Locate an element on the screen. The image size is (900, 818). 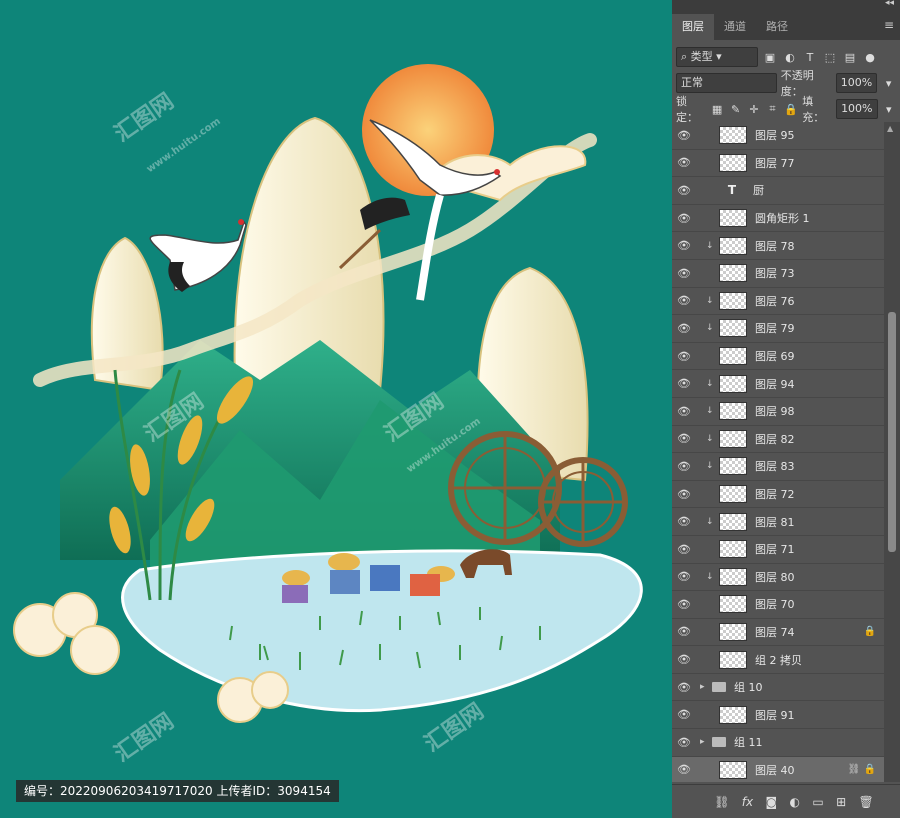
lock-transparent-icon: ▦ is located at coordinates (717, 109).